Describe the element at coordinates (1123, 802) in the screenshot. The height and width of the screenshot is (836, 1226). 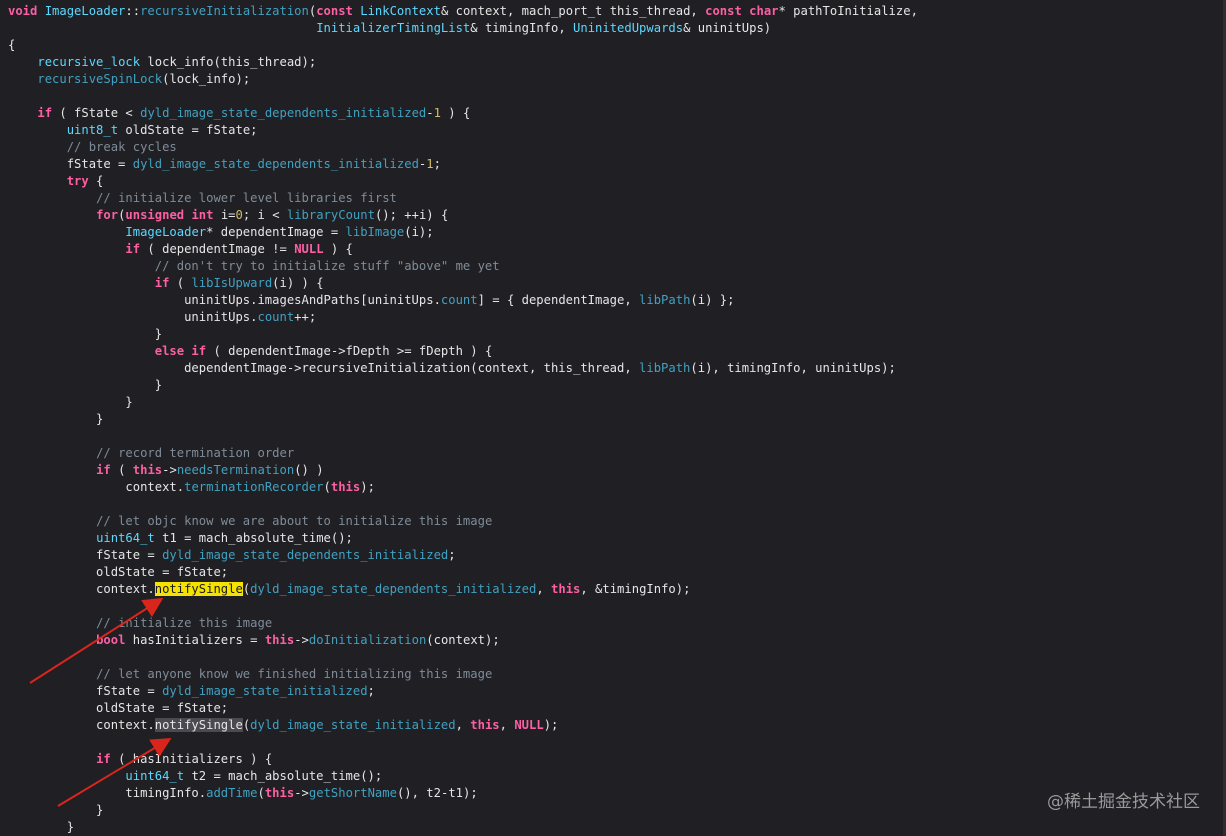
I see `watermark-text: @稀土掘金技术社区` at that location.